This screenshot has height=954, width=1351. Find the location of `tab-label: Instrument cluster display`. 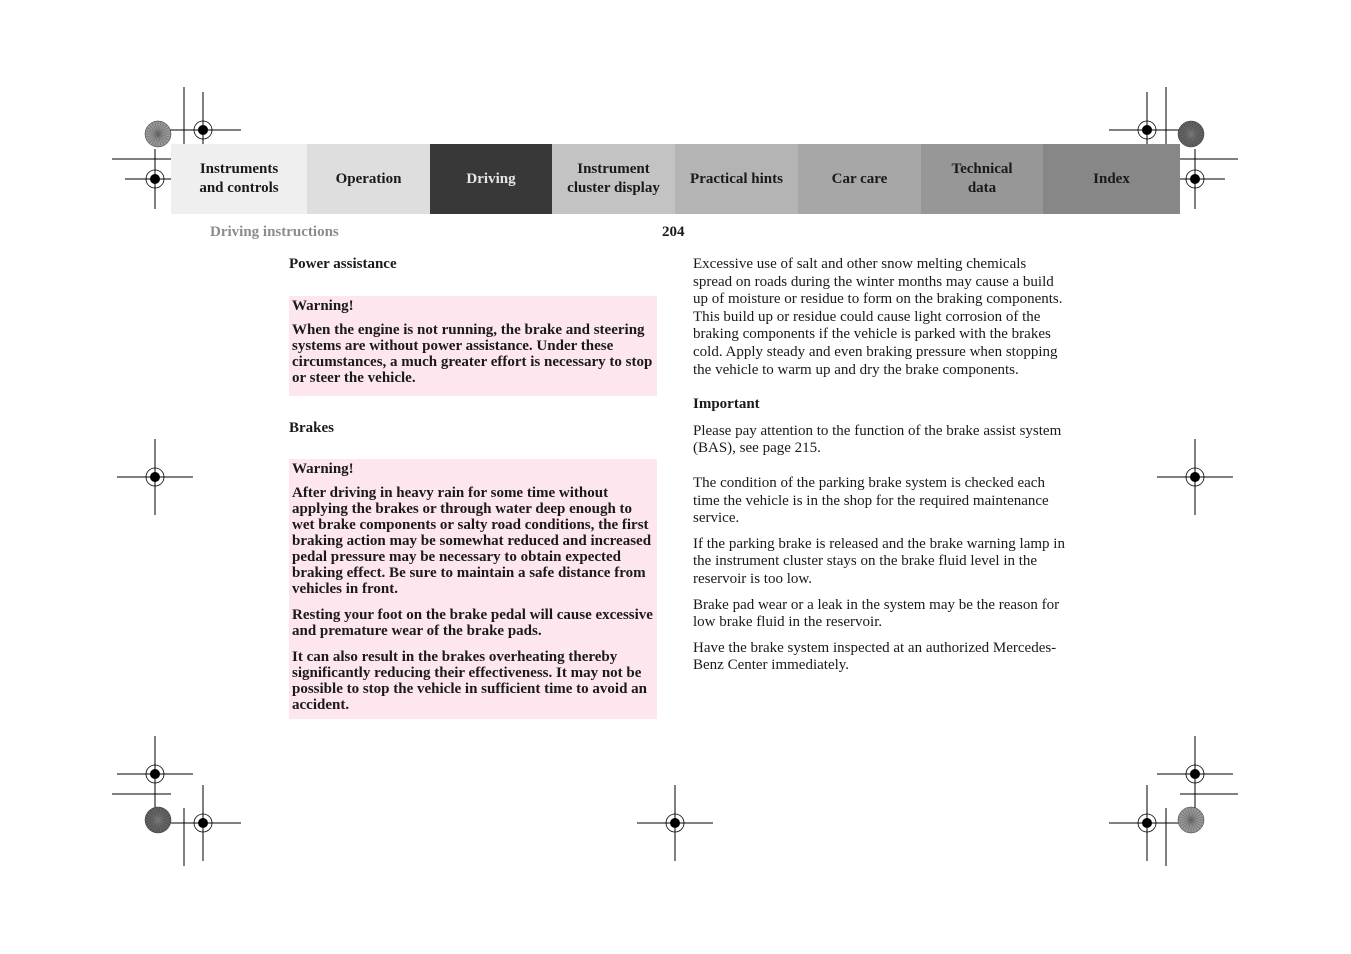

tab-label: Instrument cluster display is located at coordinates (613, 178).